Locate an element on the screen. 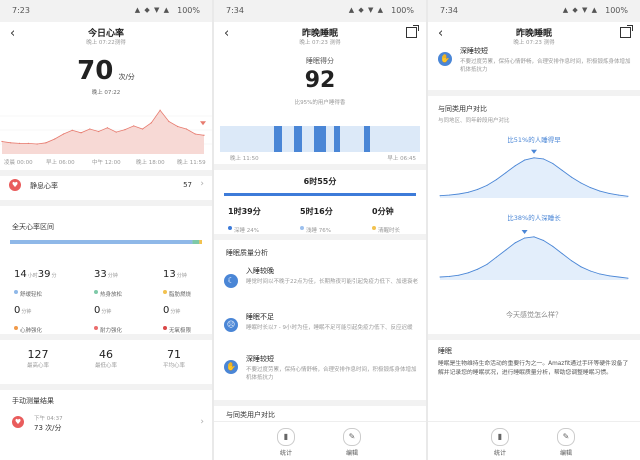 The width and height of the screenshot is (640, 460). zone-cell: 13分钟 脂肪燃烧 is located at coordinates (177, 283).